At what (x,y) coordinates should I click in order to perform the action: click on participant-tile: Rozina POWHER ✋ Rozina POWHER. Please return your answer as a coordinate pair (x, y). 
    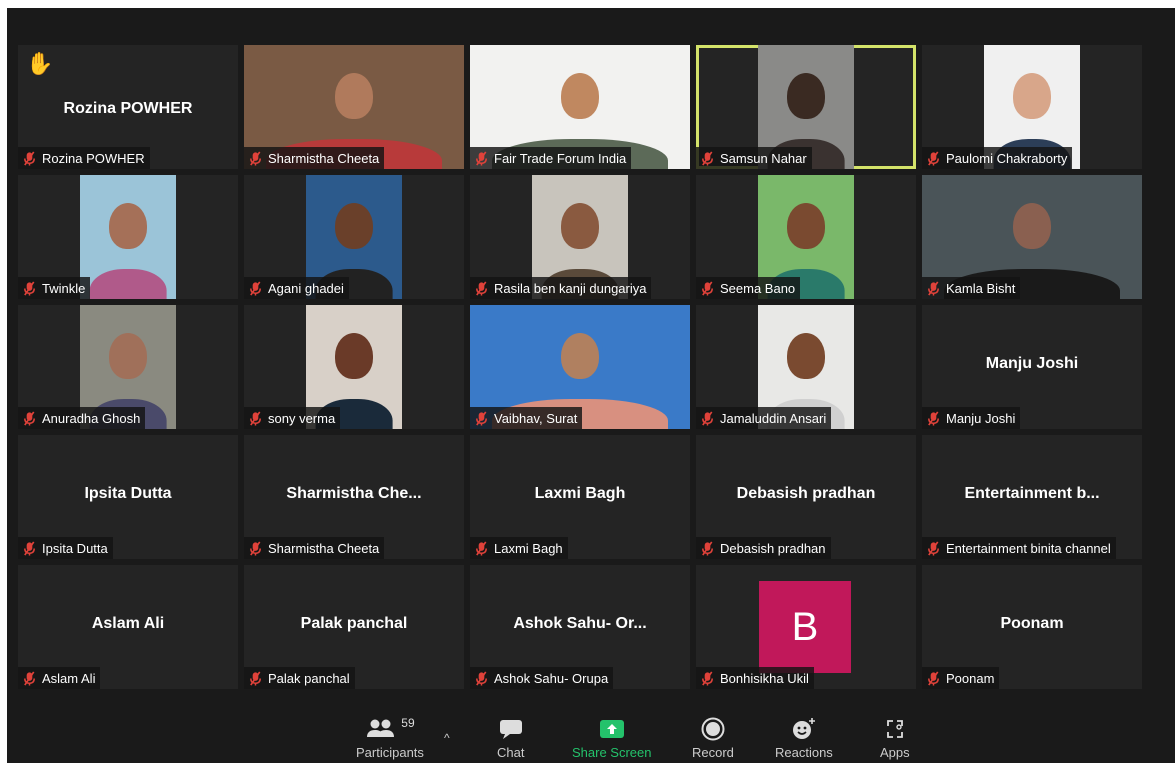
    Looking at the image, I should click on (128, 107).